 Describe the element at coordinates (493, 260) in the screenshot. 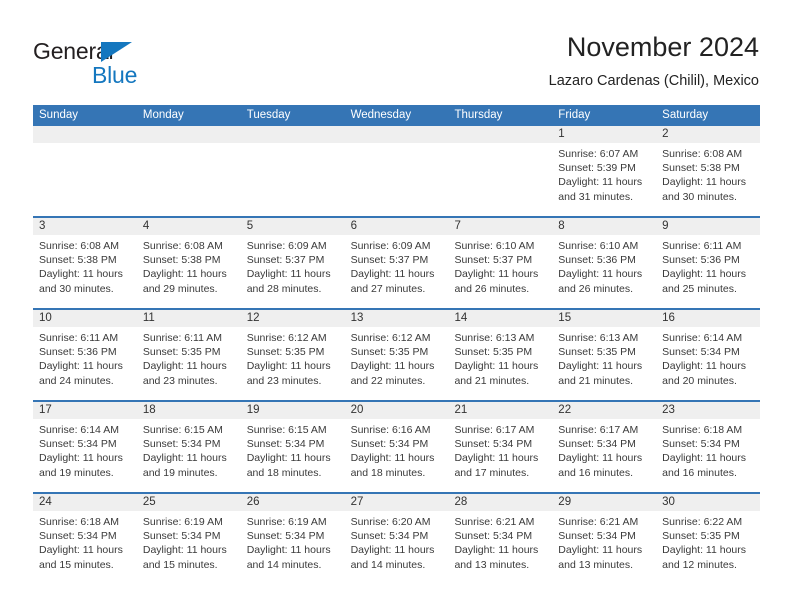

I see `sunset-text: Sunset: 5:37 PM` at that location.